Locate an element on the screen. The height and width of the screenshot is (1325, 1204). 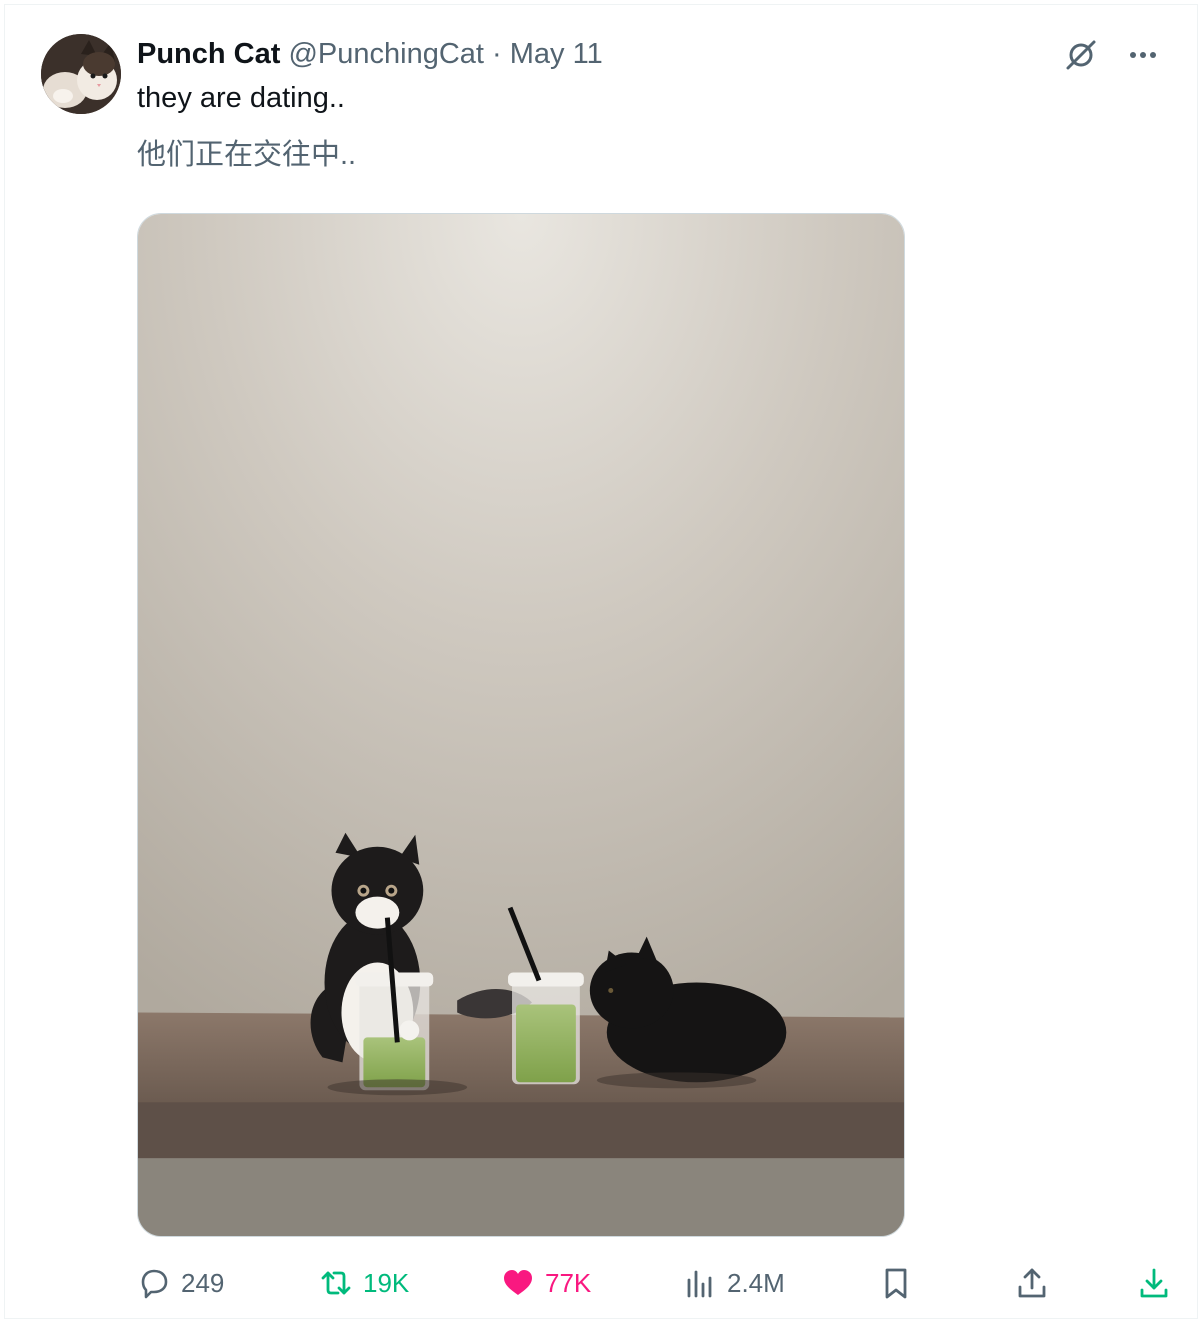
bookmark-icon is located at coordinates (896, 1283).